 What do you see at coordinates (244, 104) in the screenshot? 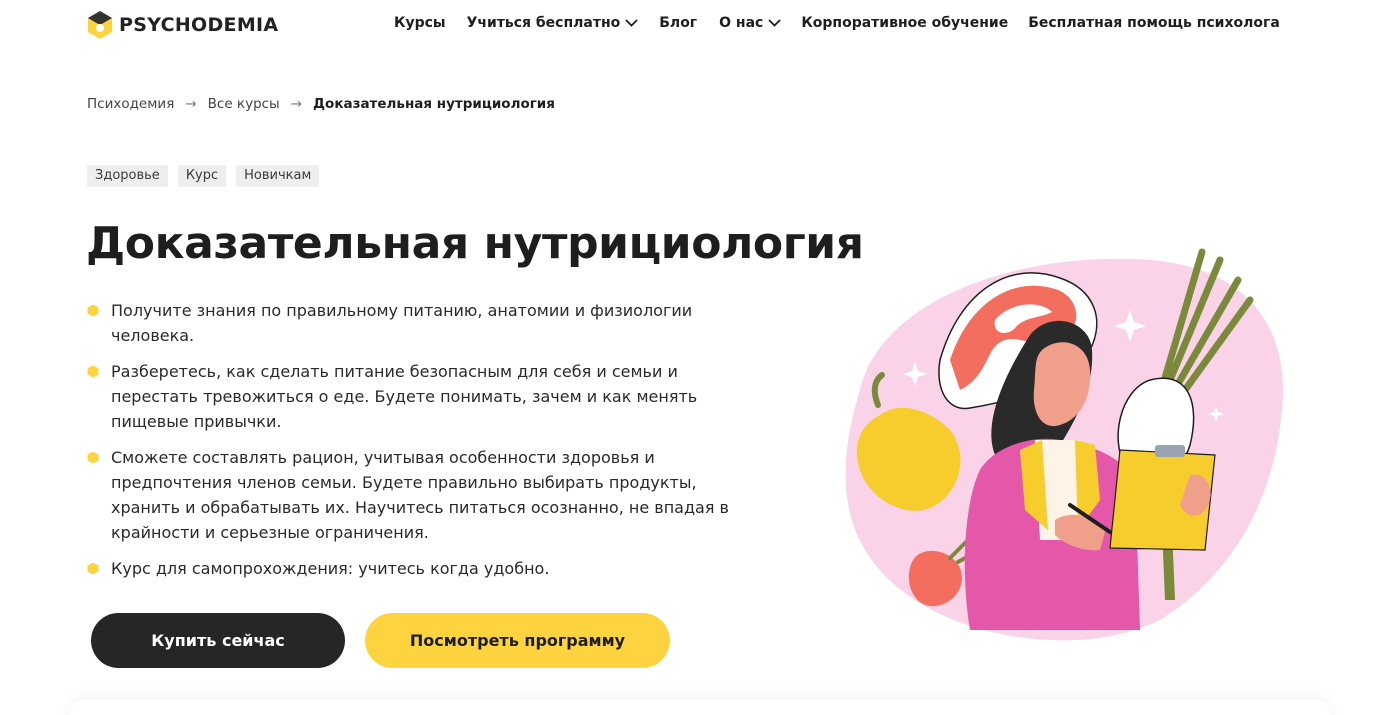
I see `breadcrumb-link-all-courses: Все курсы` at bounding box center [244, 104].